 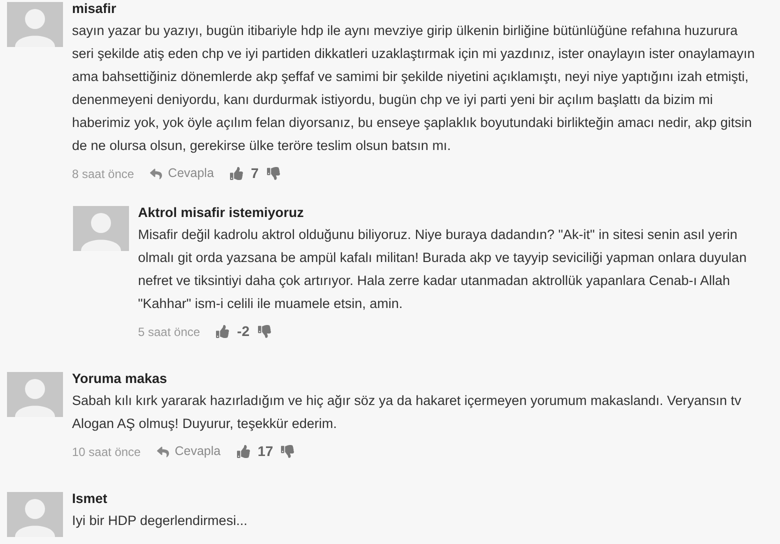 What do you see at coordinates (120, 379) in the screenshot?
I see `author-name: Yoruma makas` at bounding box center [120, 379].